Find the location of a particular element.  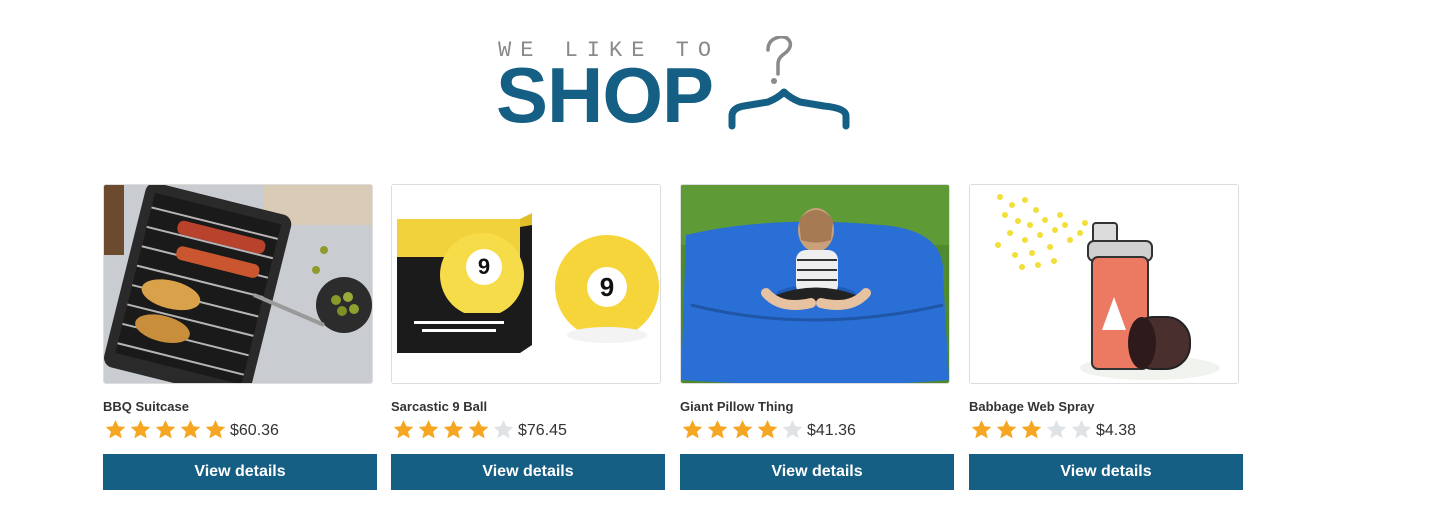

logo-title: SHOP is located at coordinates (605, 95).